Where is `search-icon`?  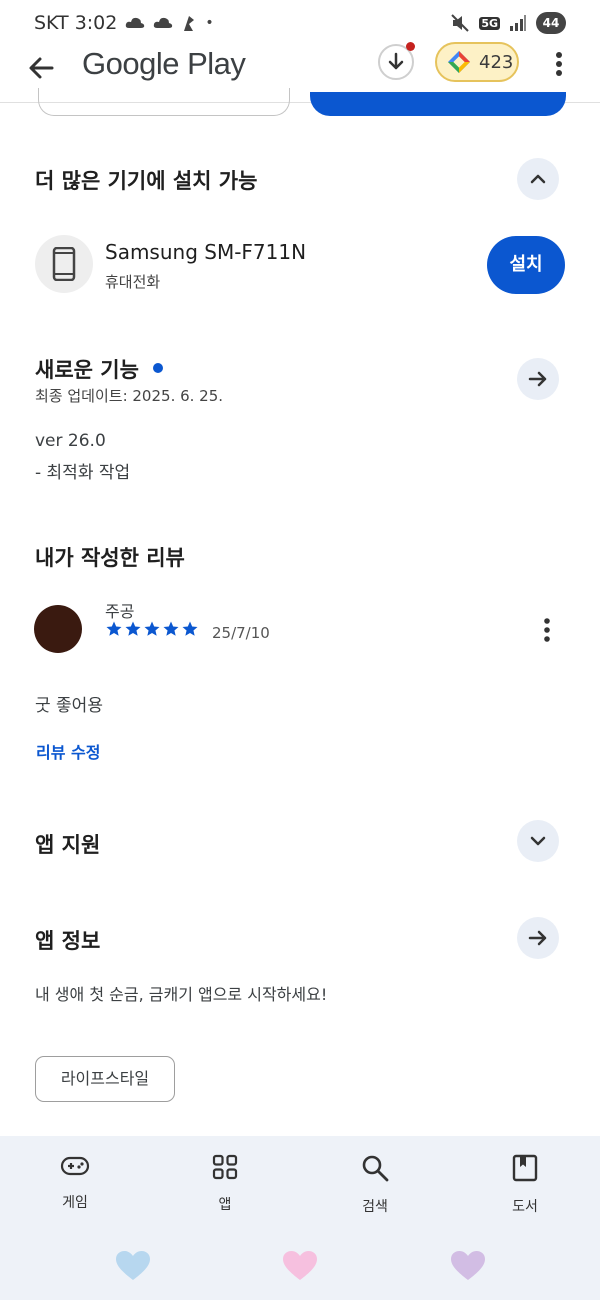 search-icon is located at coordinates (375, 1168).